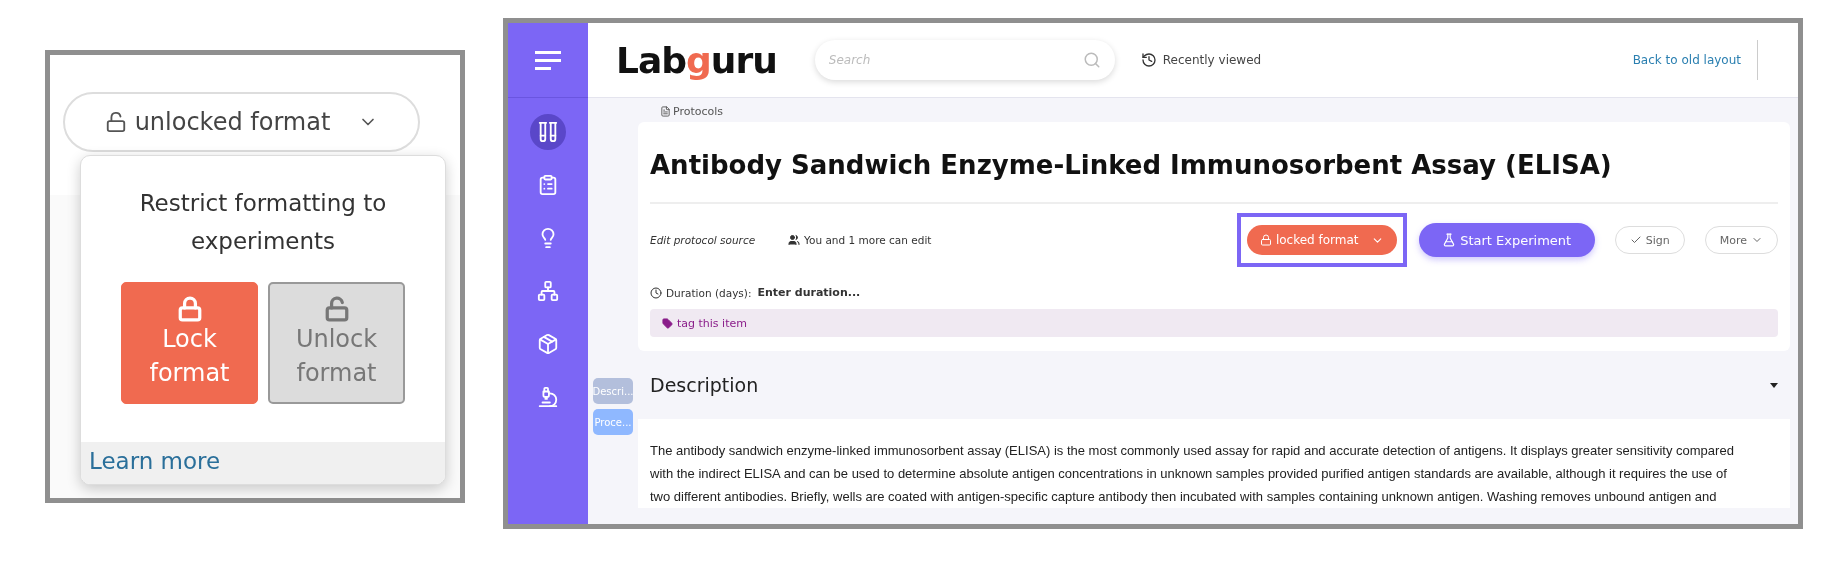 This screenshot has width=1836, height=563. I want to click on format-dropdown: unlocked format, so click(241, 122).